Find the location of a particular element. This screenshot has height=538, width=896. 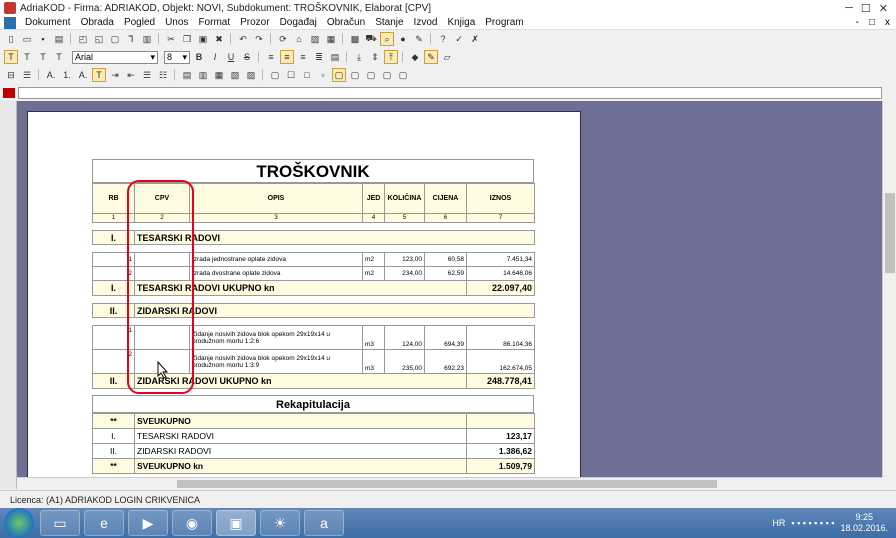

paste-icon: ▣ is located at coordinates (203, 39).